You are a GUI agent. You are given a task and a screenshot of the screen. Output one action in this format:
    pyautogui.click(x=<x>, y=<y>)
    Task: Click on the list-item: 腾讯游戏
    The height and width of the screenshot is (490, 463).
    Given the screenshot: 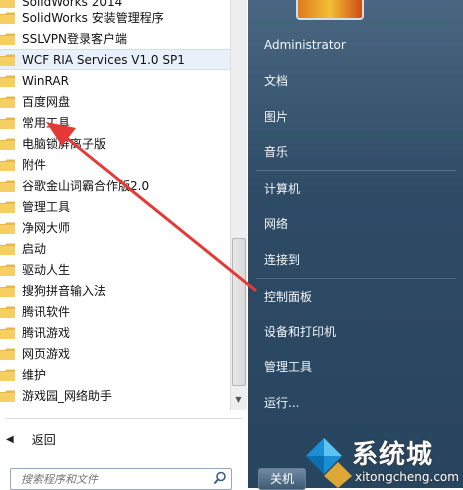 What is the action you would take?
    pyautogui.click(x=115, y=332)
    